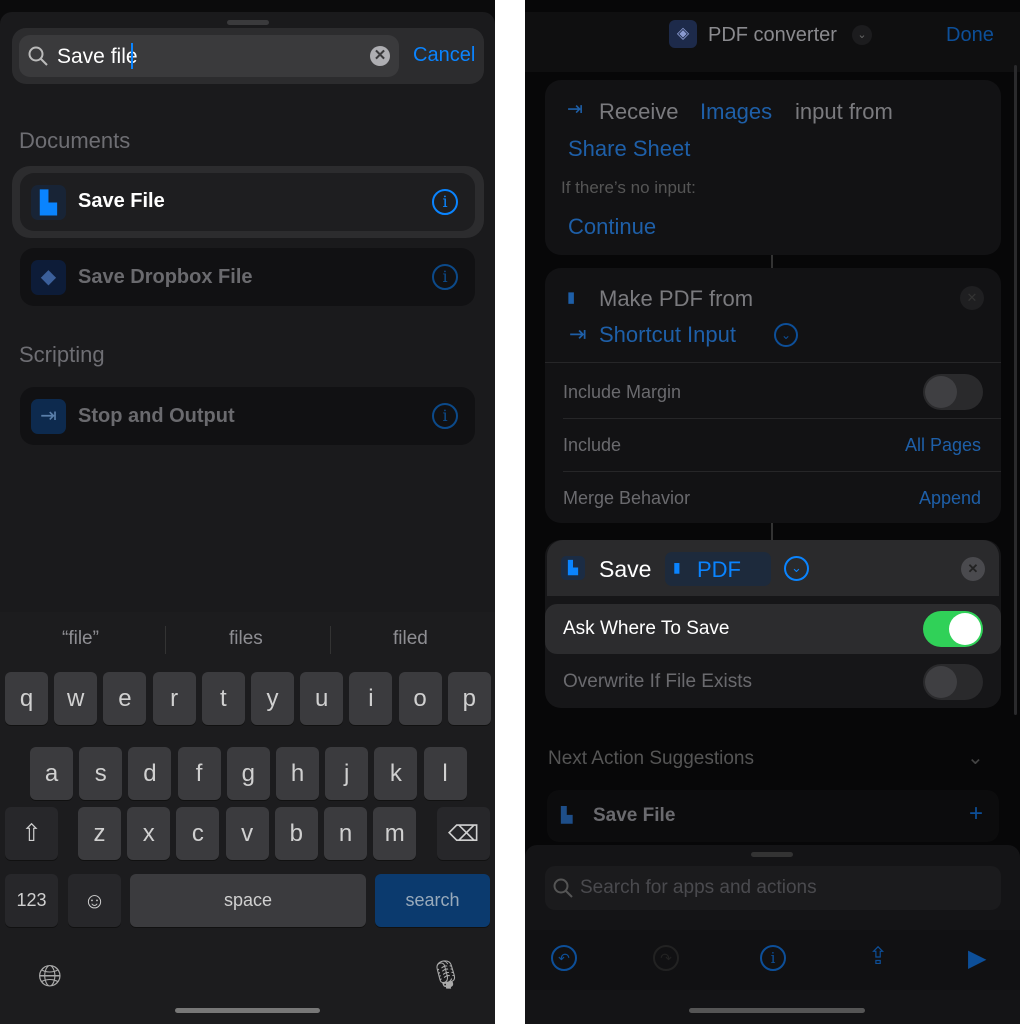 This screenshot has height=1024, width=1020. What do you see at coordinates (444, 55) in the screenshot?
I see `cancel-button: Cancel` at bounding box center [444, 55].